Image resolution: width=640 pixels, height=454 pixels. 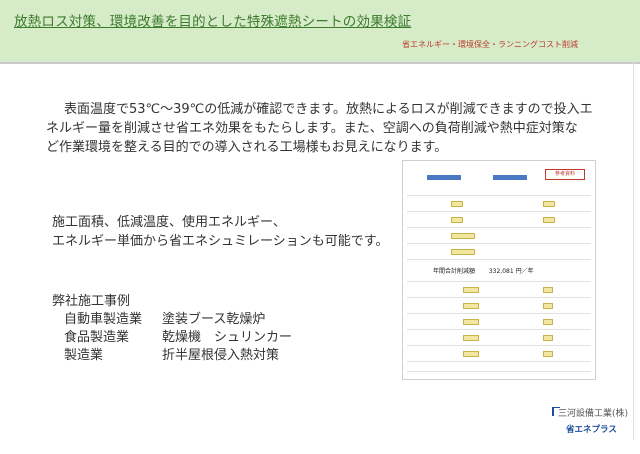 What do you see at coordinates (103, 319) in the screenshot?
I see `case-industry: 自動車製造業` at bounding box center [103, 319].